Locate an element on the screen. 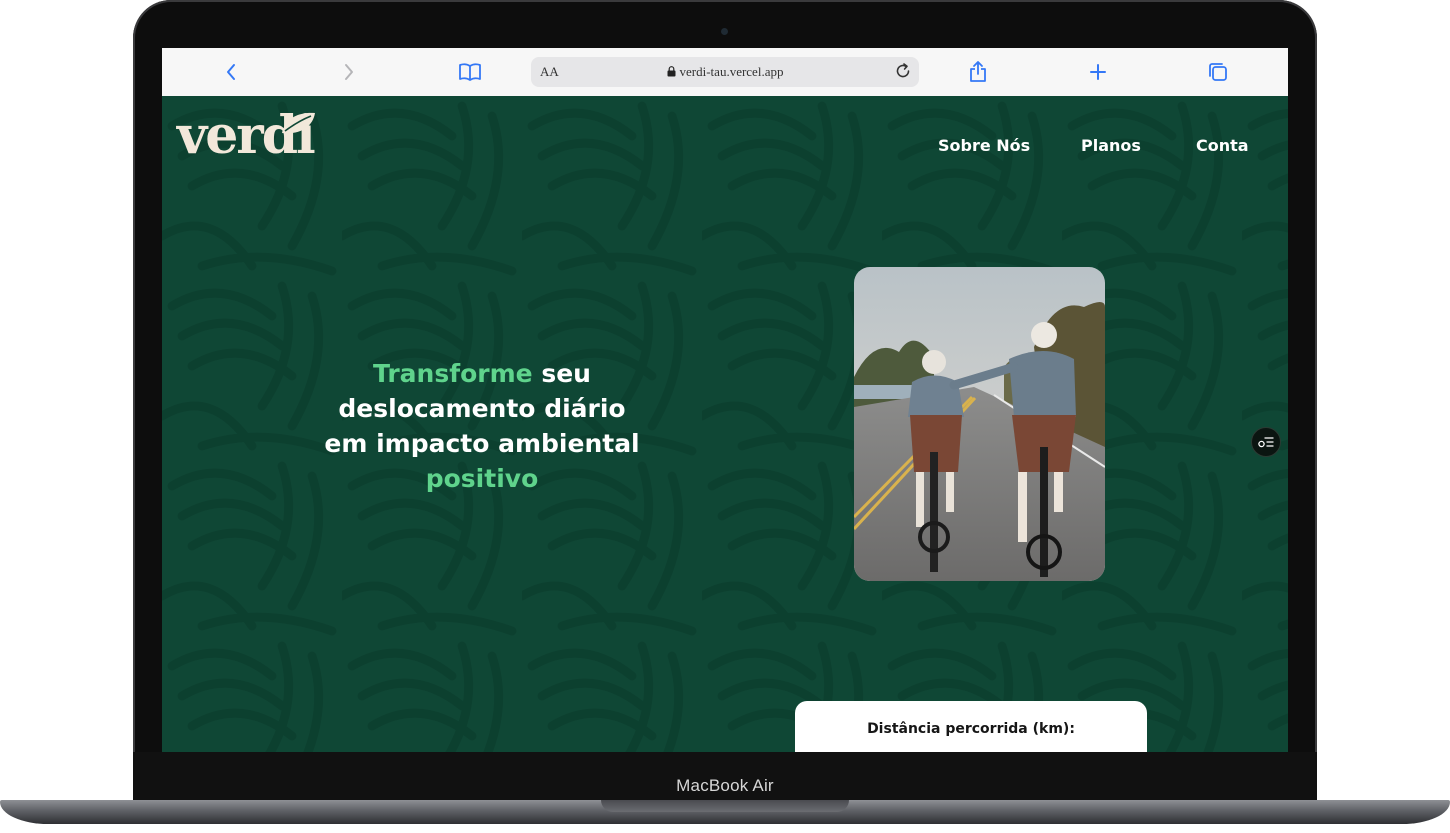 The height and width of the screenshot is (833, 1450). hero-line2: deslocamento diário is located at coordinates (482, 408).